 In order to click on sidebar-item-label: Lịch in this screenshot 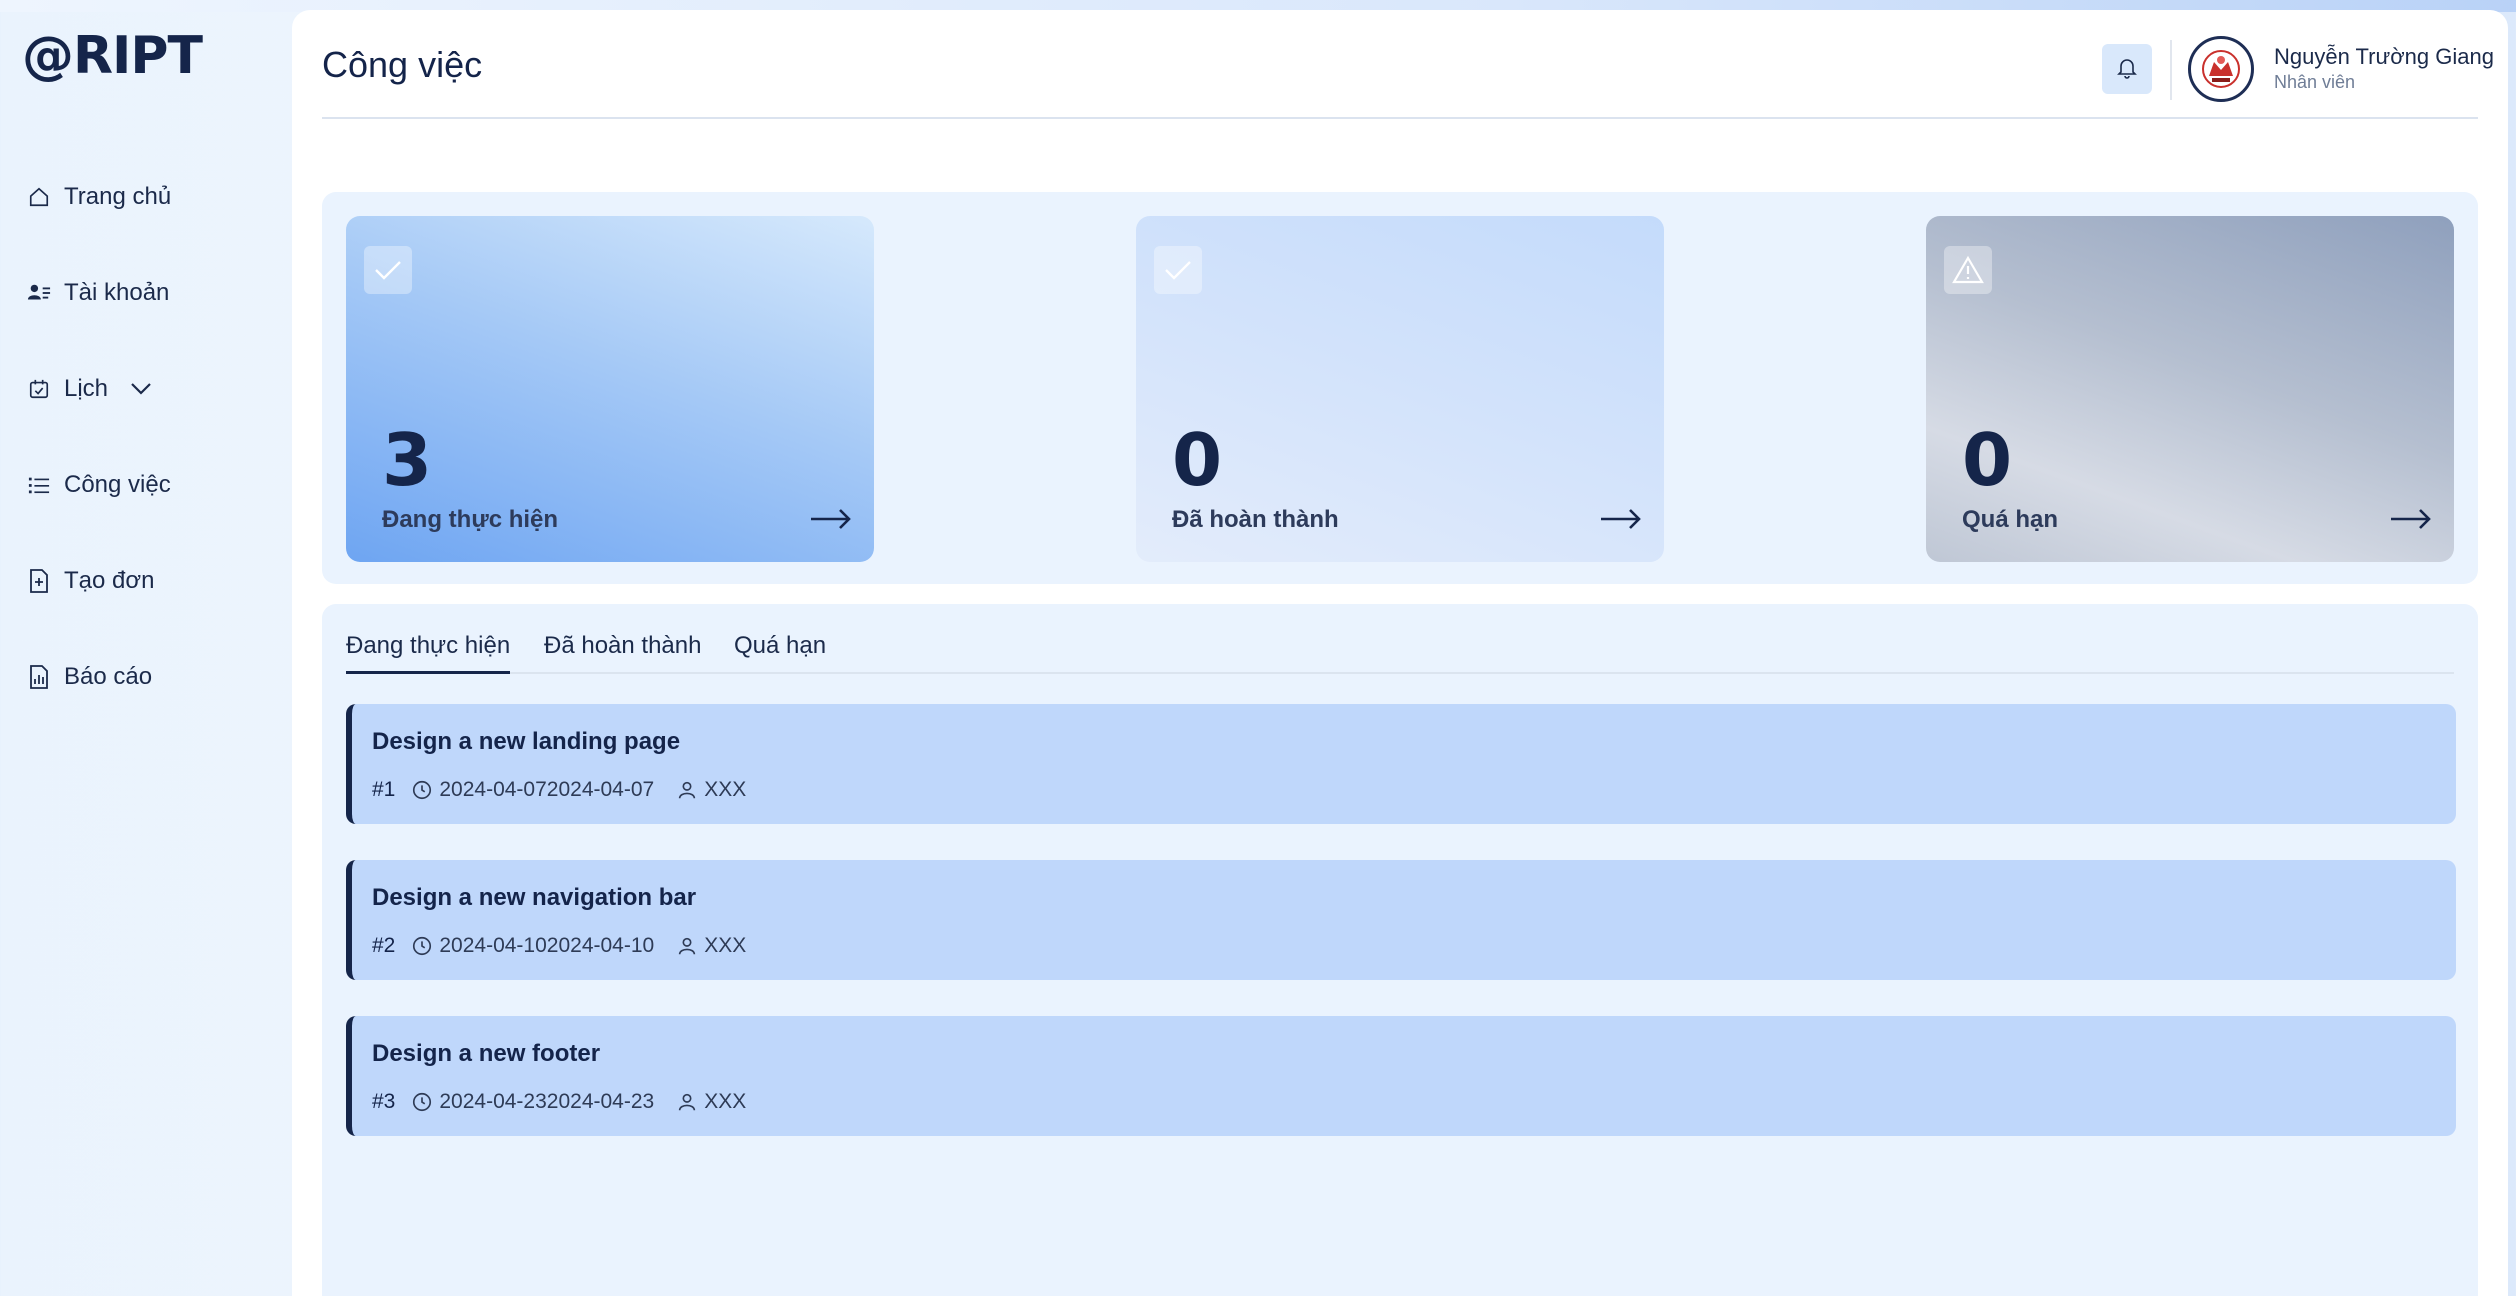, I will do `click(86, 388)`.